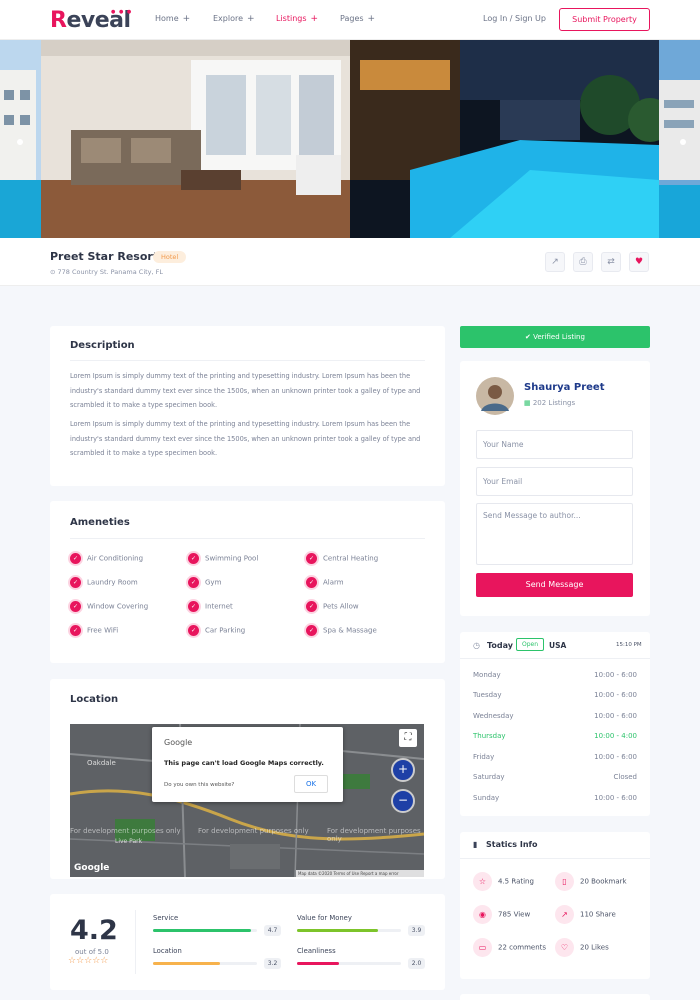 Image resolution: width=700 pixels, height=1000 pixels. Describe the element at coordinates (528, 403) in the screenshot. I see `grid-icon: ▦` at that location.